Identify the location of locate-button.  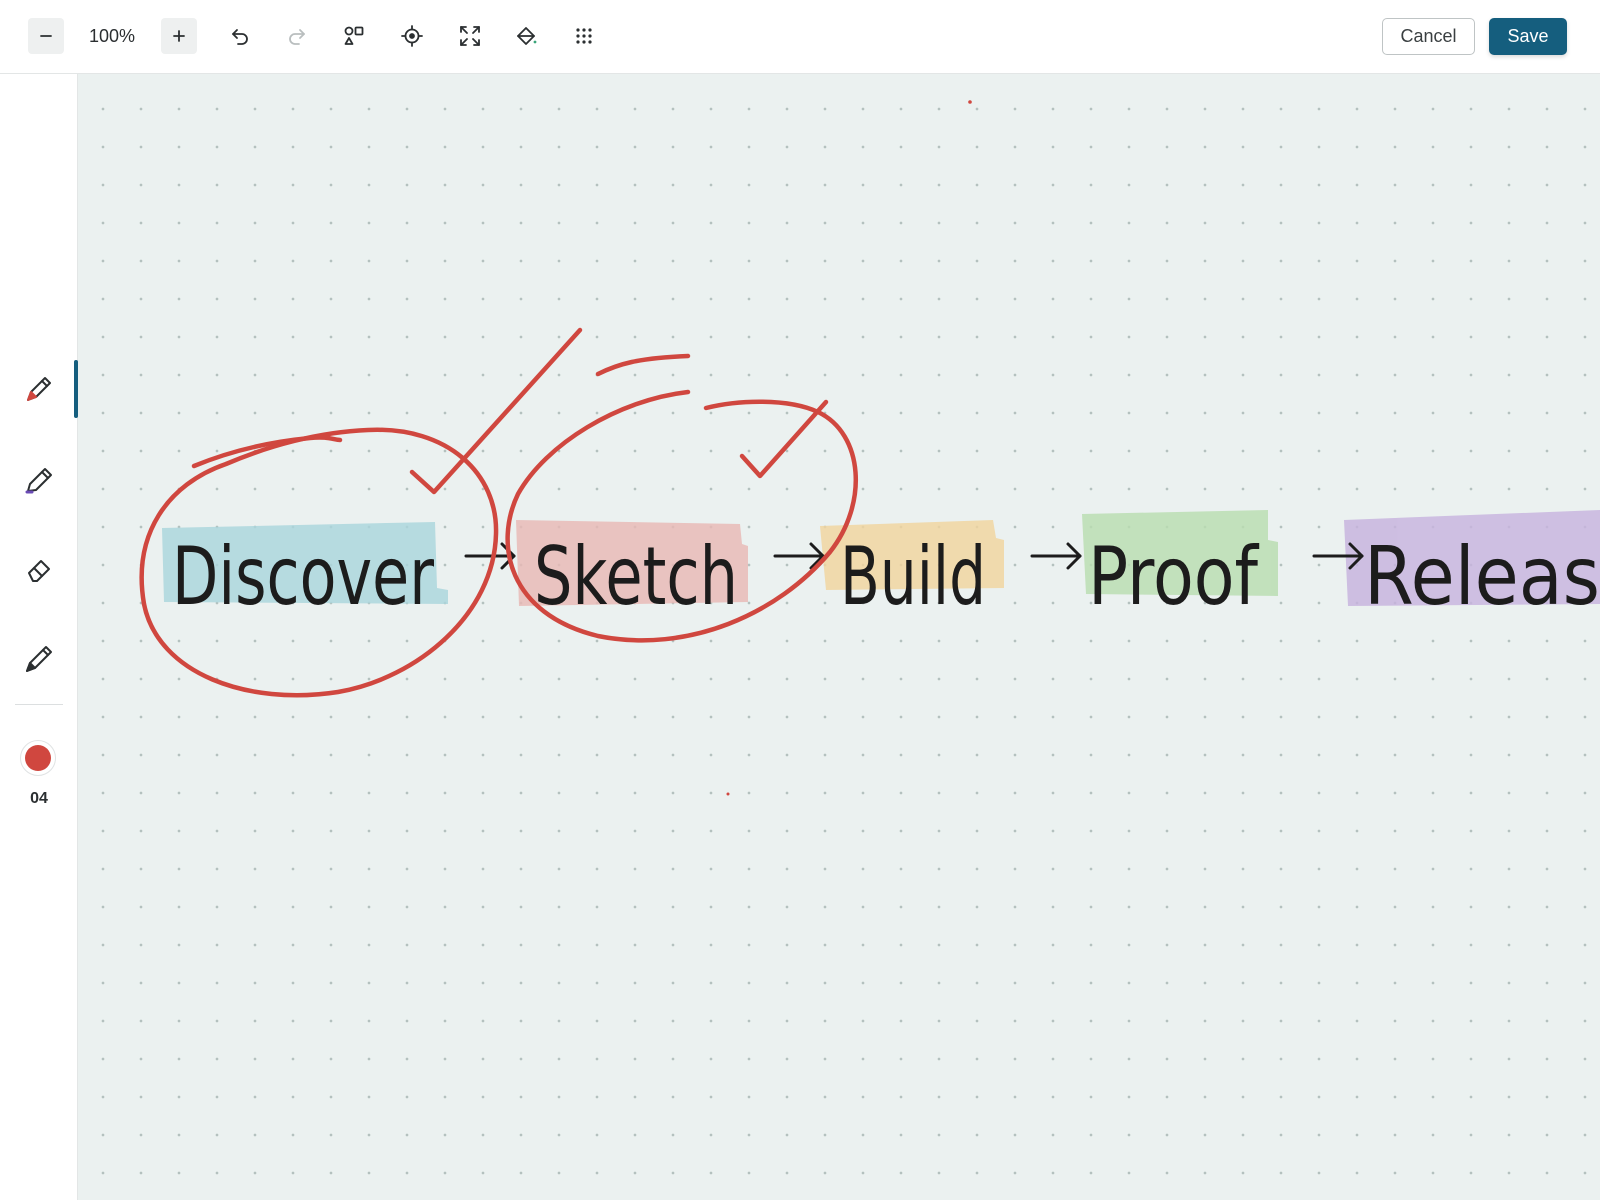
(412, 36).